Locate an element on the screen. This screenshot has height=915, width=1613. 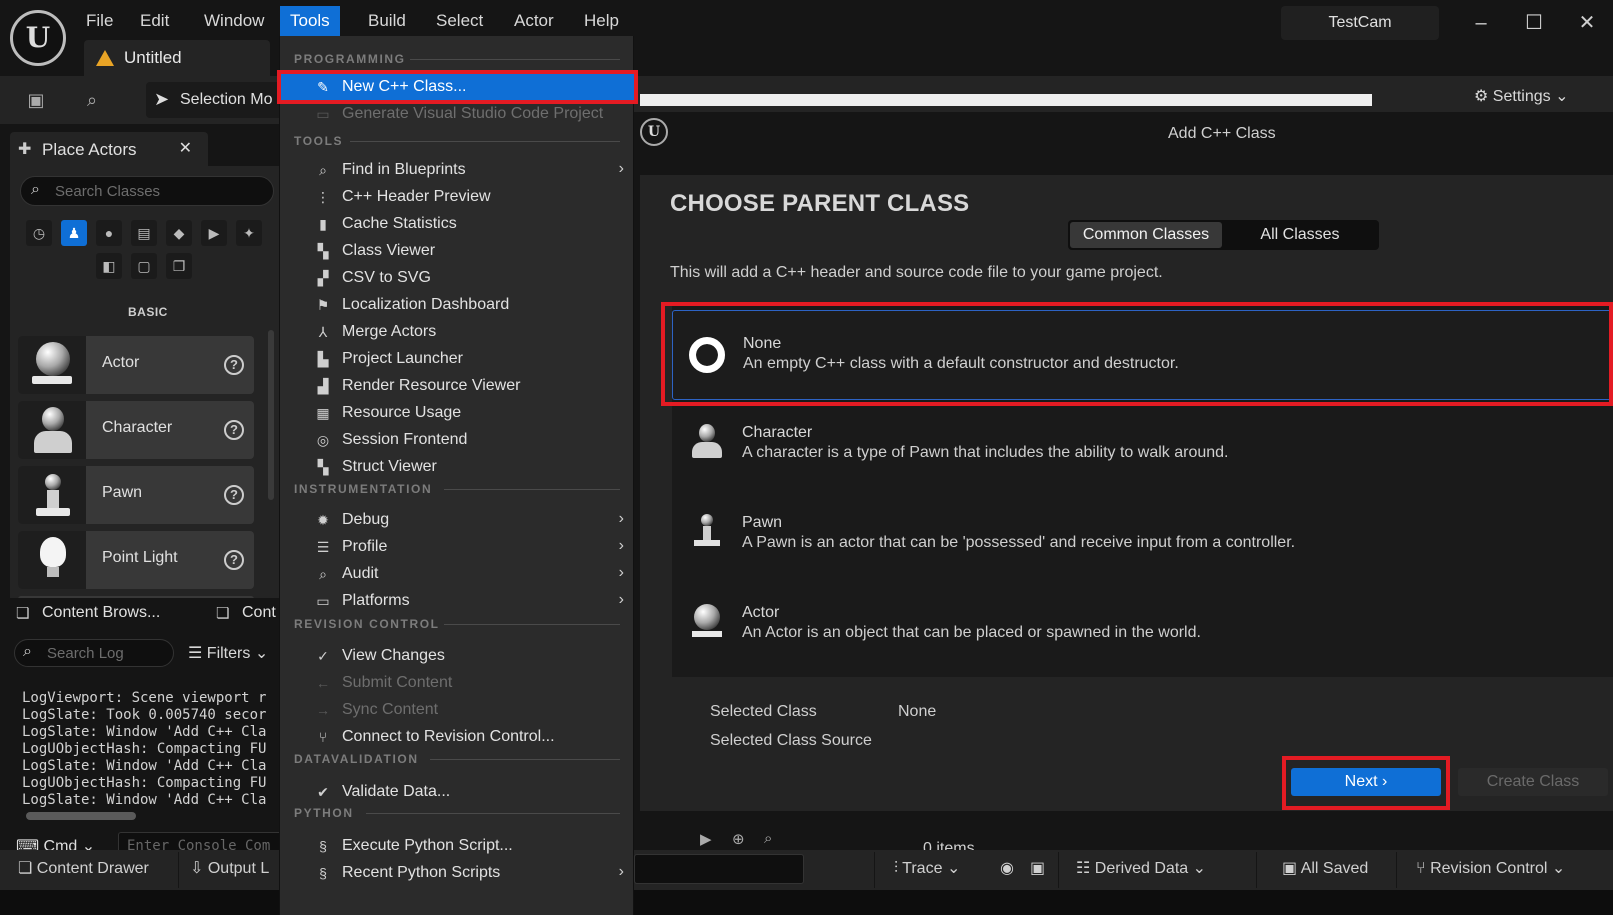
database-icon: ☷ is located at coordinates (1083, 868).